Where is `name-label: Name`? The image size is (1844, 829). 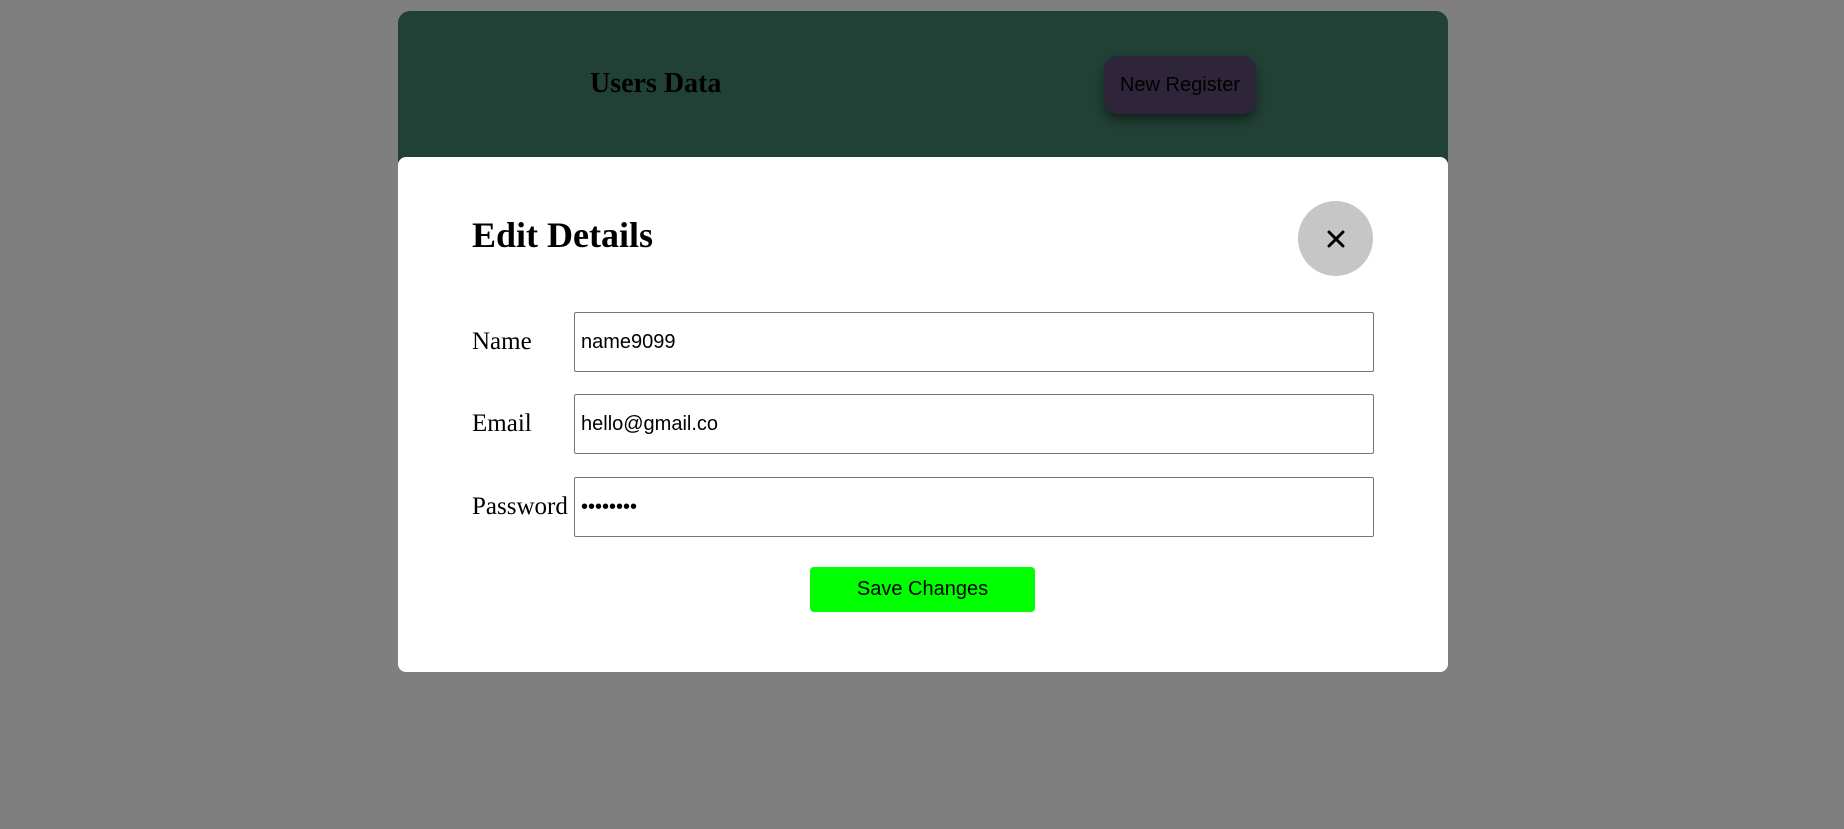 name-label: Name is located at coordinates (502, 341).